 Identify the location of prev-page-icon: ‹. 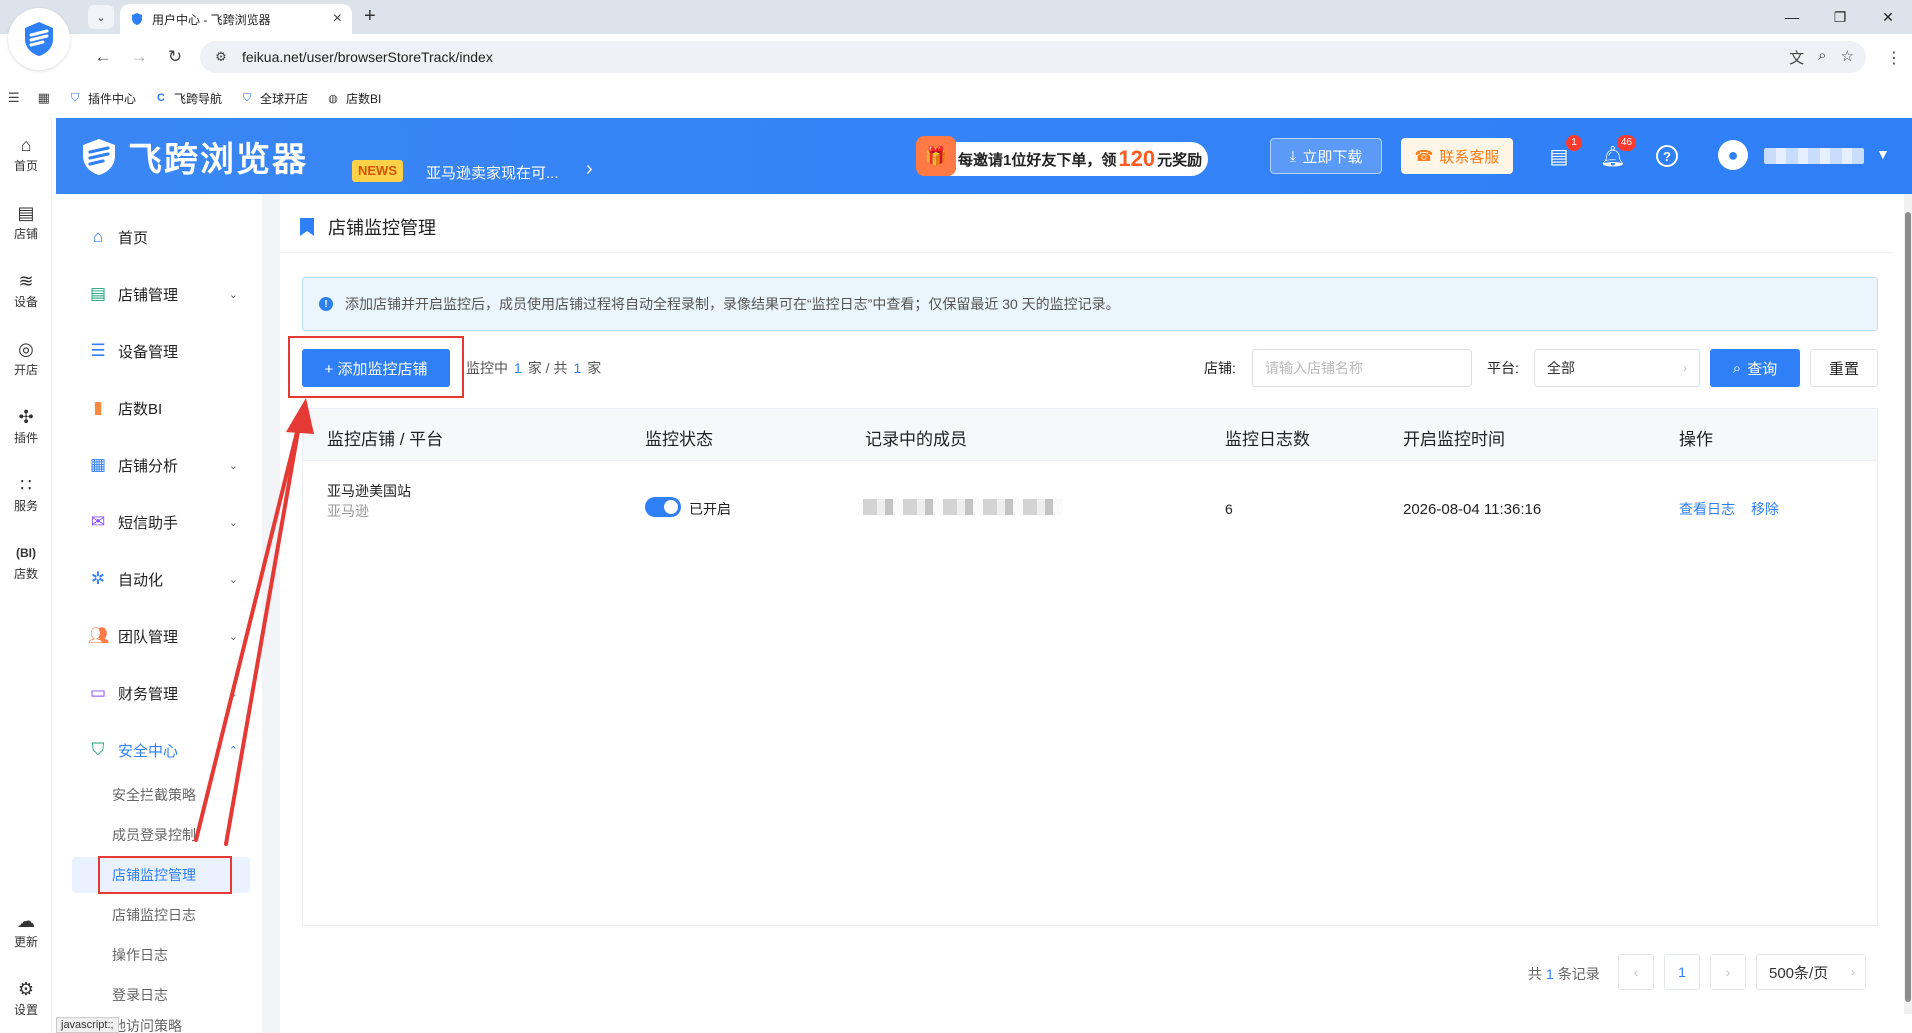
(1636, 972).